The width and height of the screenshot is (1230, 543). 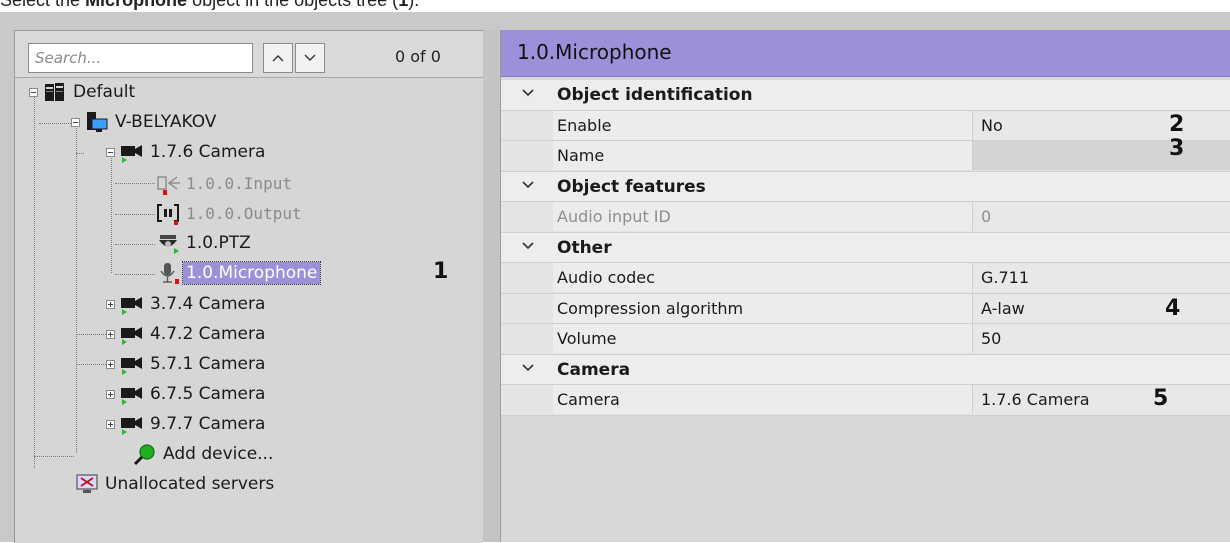 I want to click on property-key: Compression algorithm, so click(x=763, y=308).